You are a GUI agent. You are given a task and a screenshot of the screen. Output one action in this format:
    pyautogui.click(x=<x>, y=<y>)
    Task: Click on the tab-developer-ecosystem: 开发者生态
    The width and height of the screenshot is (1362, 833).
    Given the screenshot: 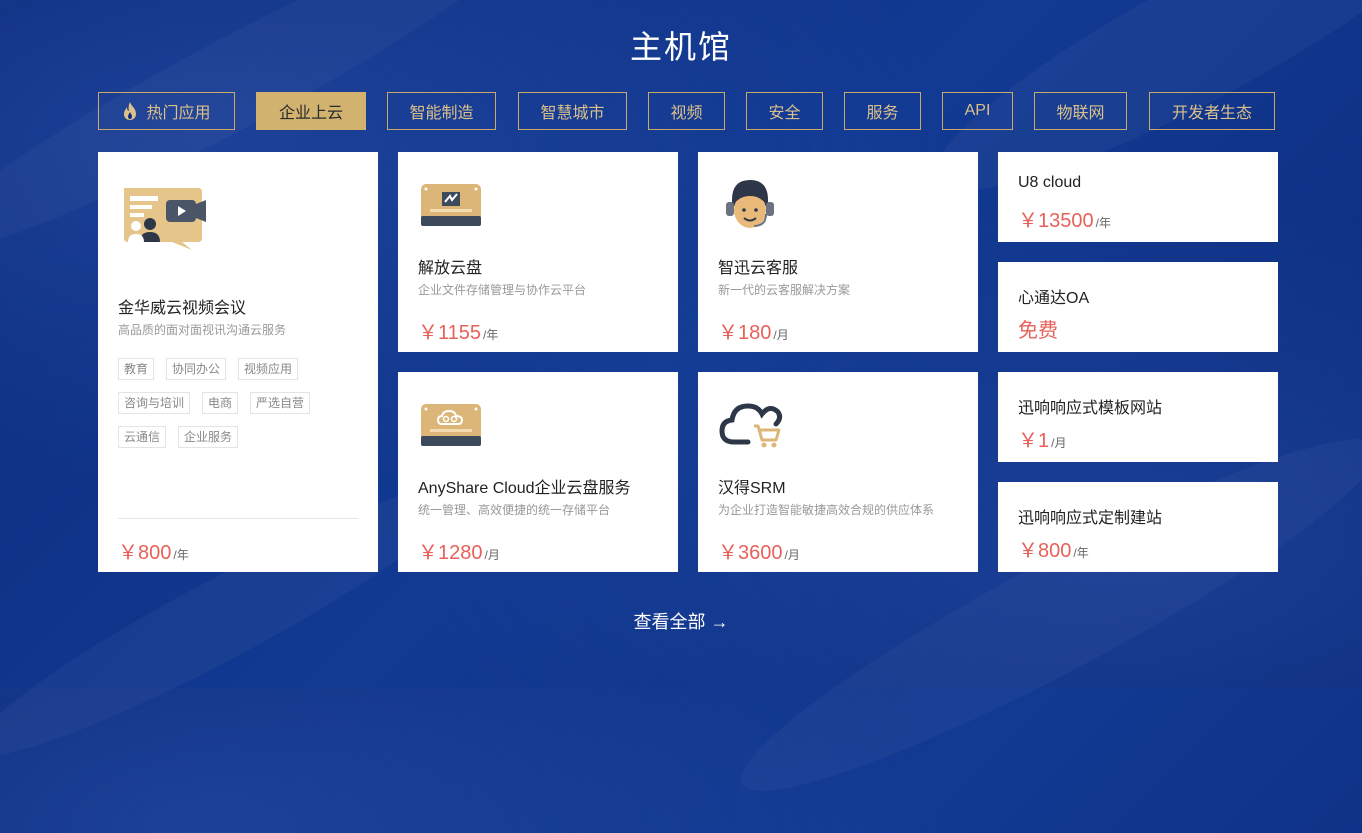 What is the action you would take?
    pyautogui.click(x=1212, y=111)
    